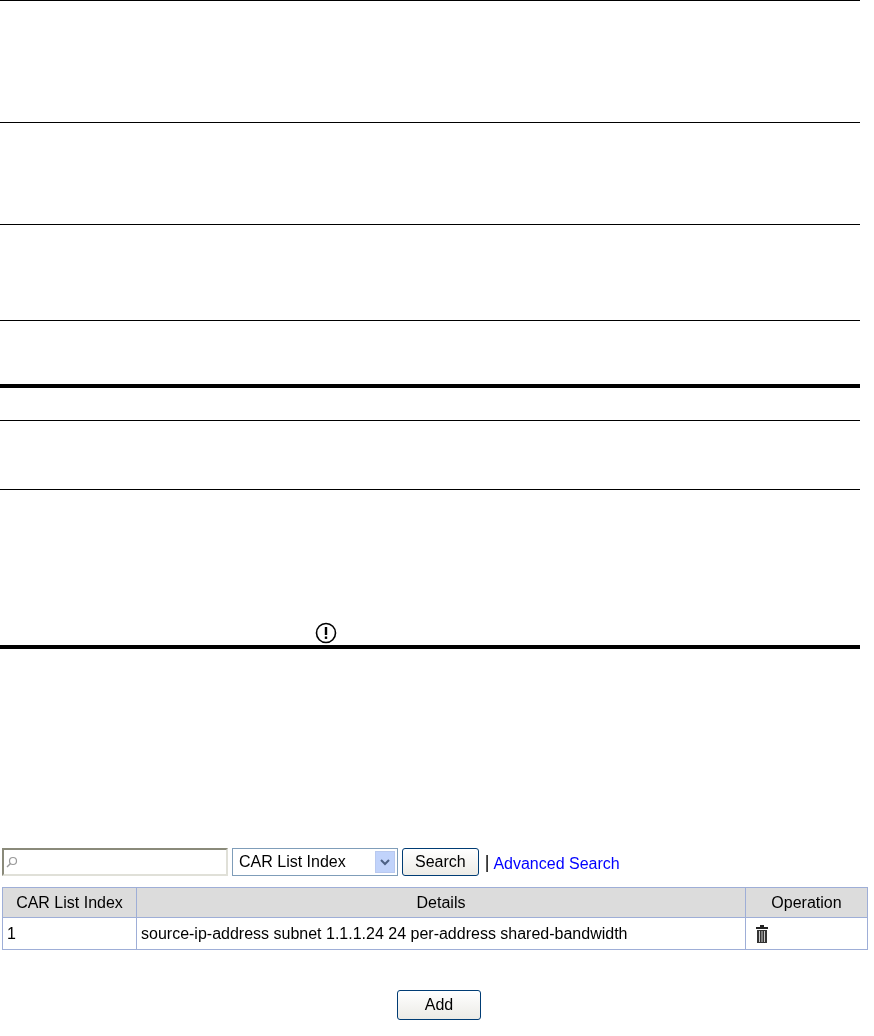 Image resolution: width=874 pixels, height=1036 pixels. What do you see at coordinates (69, 902) in the screenshot?
I see `column-header: CAR List Index` at bounding box center [69, 902].